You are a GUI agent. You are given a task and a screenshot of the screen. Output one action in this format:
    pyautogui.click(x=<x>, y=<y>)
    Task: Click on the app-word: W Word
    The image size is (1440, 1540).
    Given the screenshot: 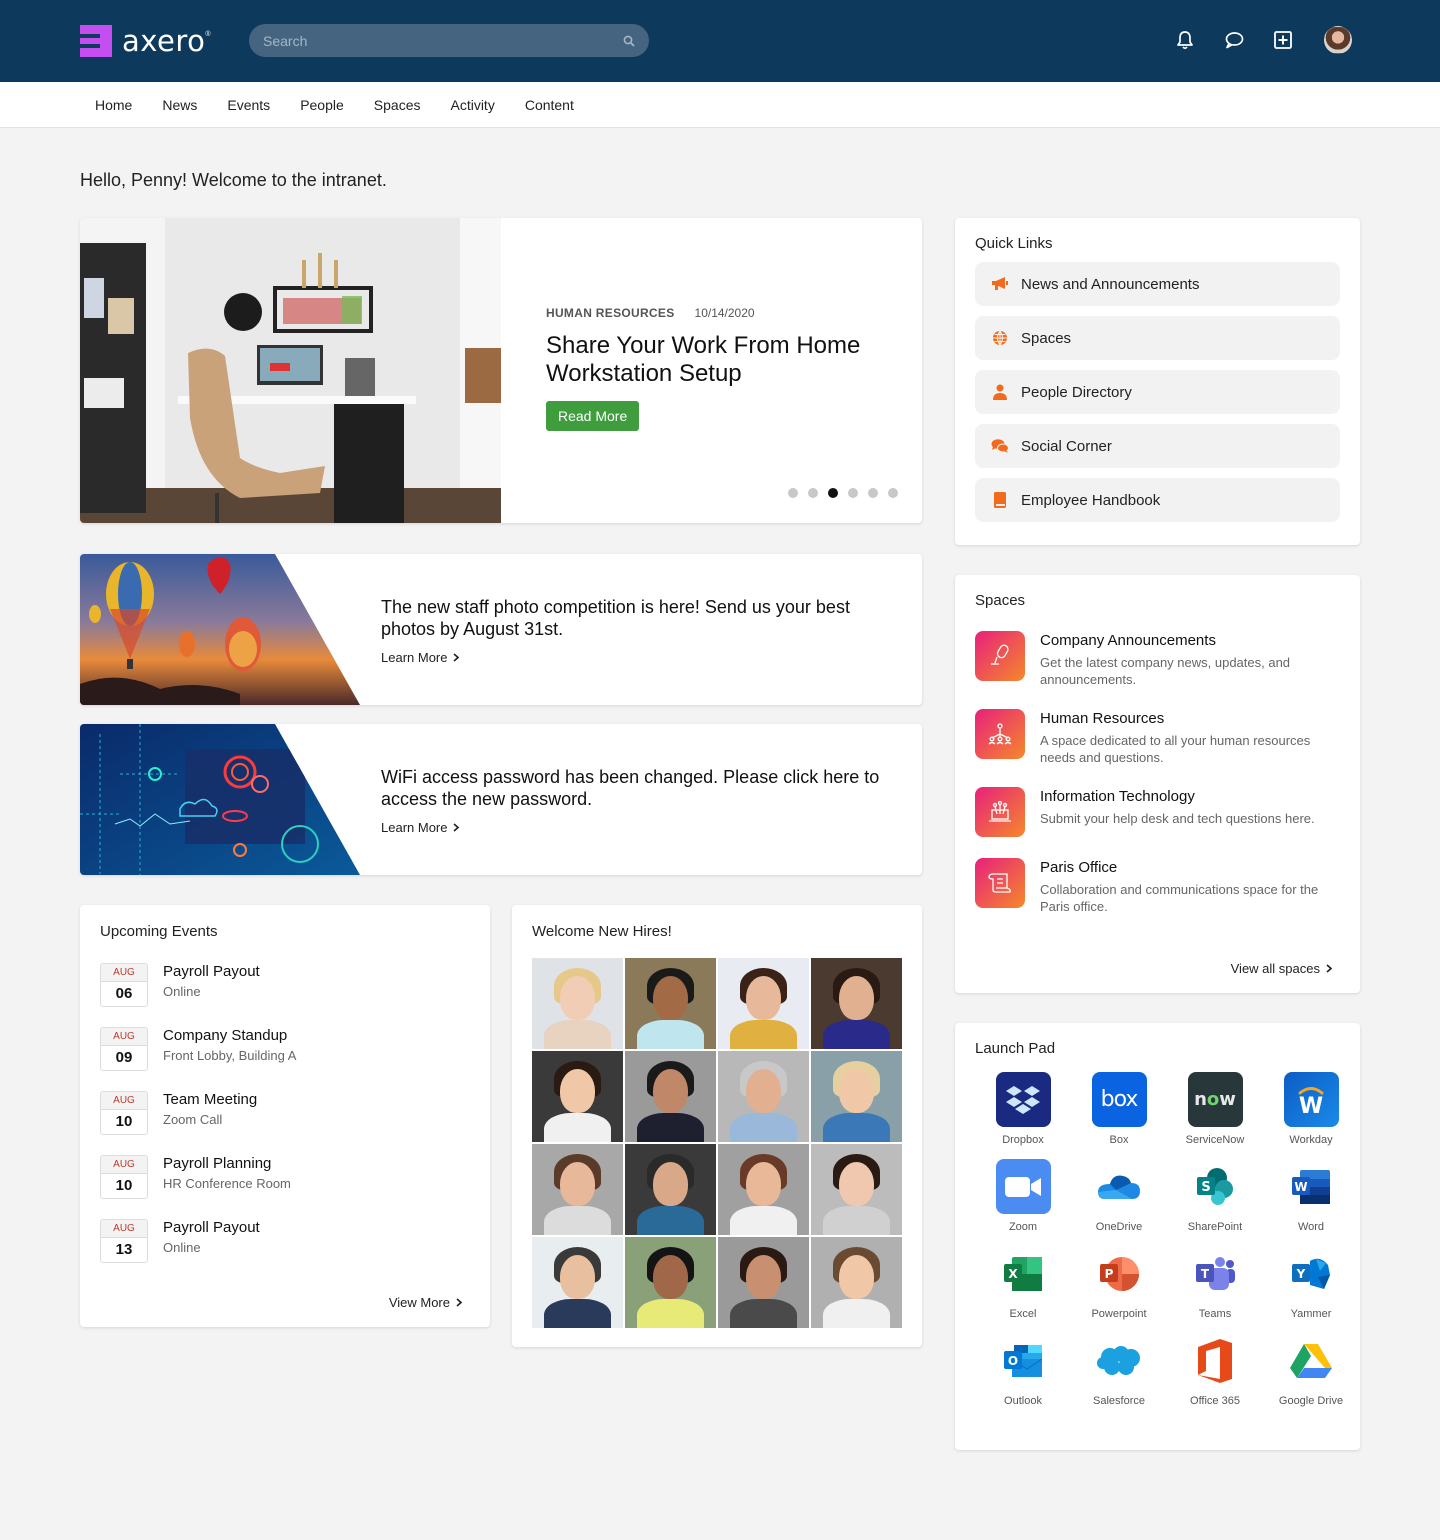 What is the action you would take?
    pyautogui.click(x=1311, y=1196)
    